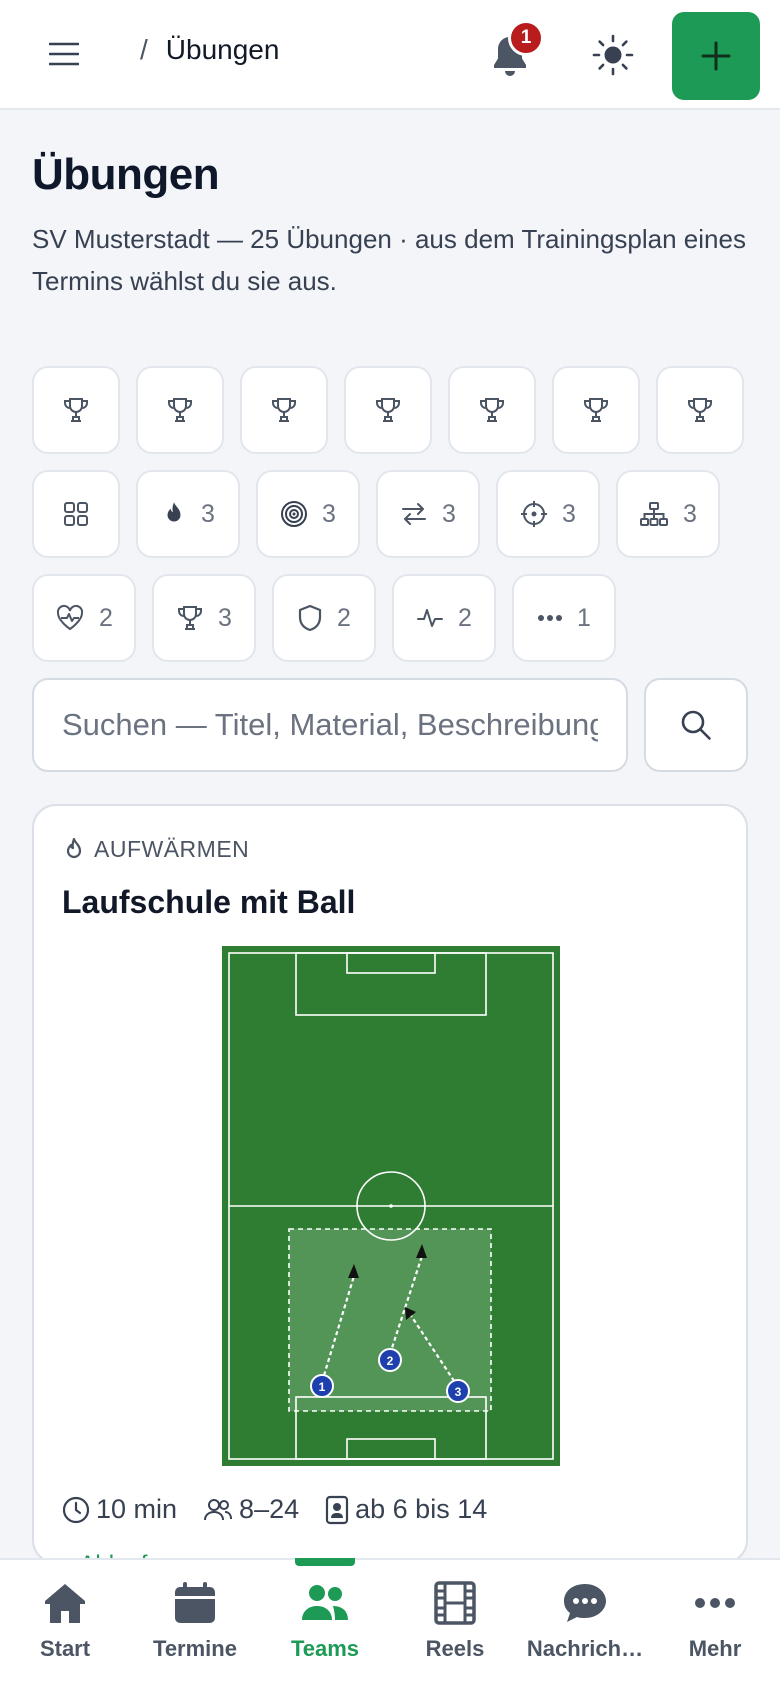 The image size is (780, 1688). What do you see at coordinates (222, 49) in the screenshot?
I see `breadcrumb-current: Übungen` at bounding box center [222, 49].